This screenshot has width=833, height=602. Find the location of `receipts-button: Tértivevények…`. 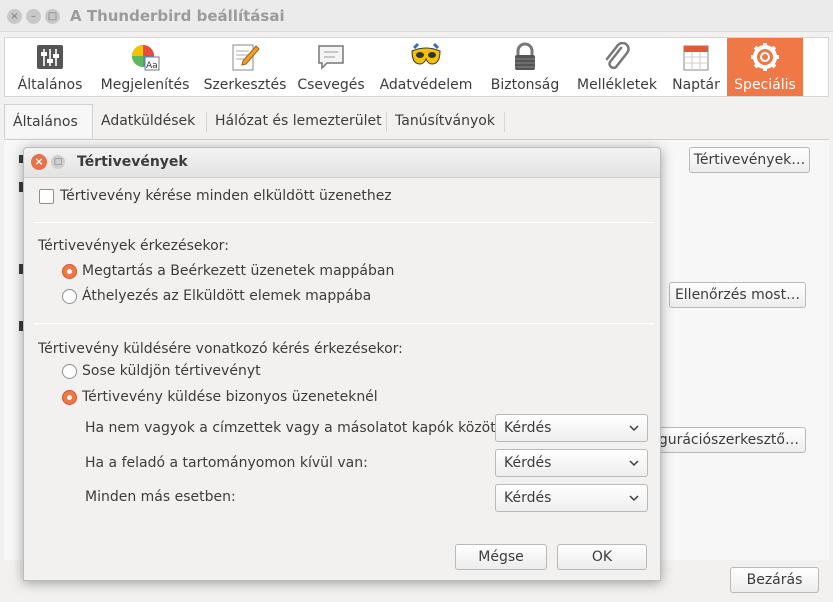

receipts-button: Tértivevények… is located at coordinates (749, 160).